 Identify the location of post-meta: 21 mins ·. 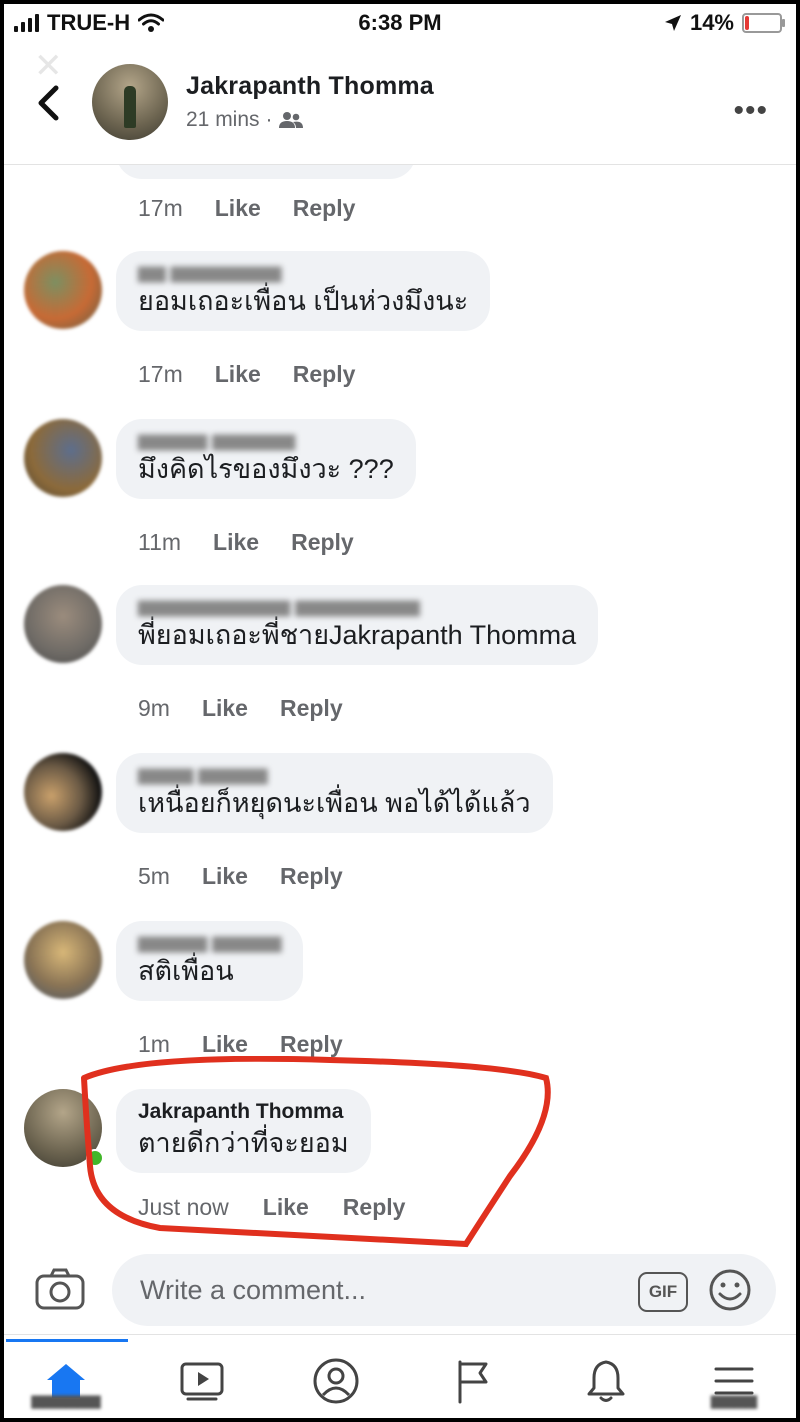
(244, 120).